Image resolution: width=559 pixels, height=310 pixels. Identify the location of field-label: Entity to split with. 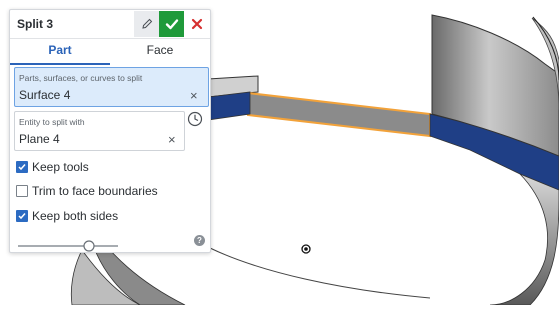
(52, 122).